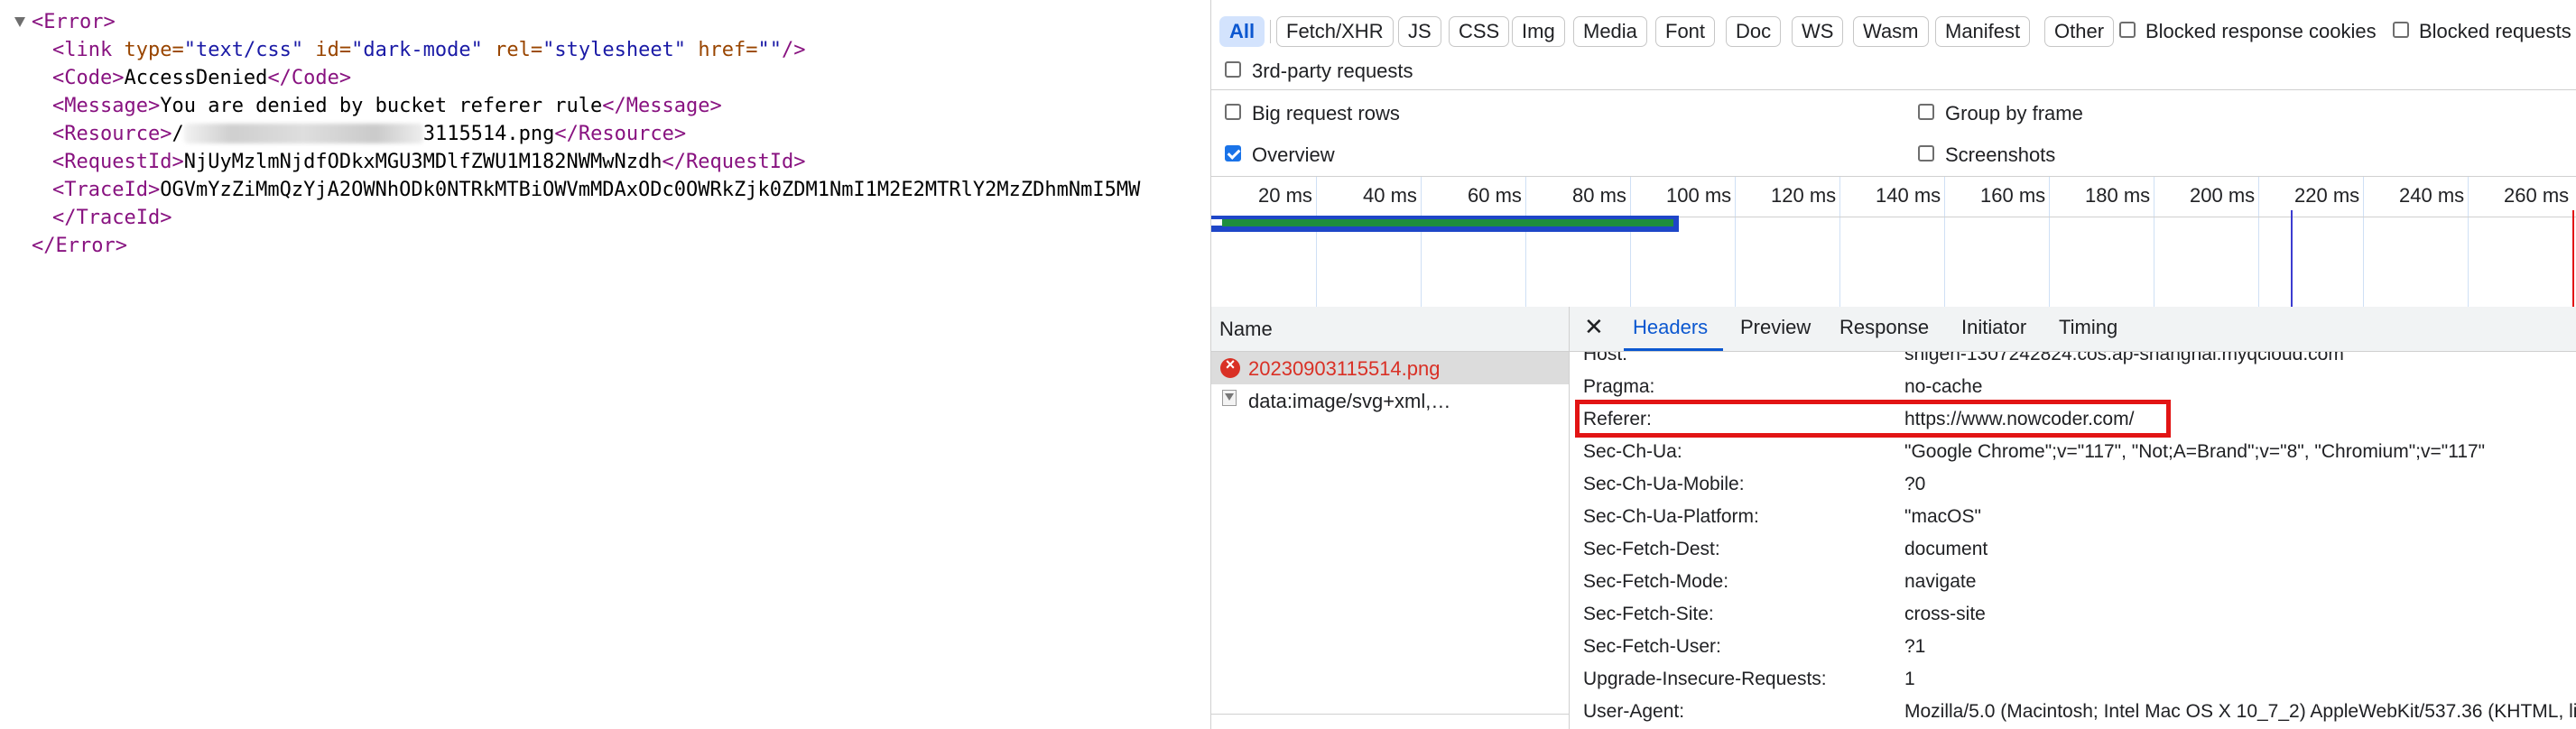  I want to click on xml-tag: </Error>, so click(79, 246).